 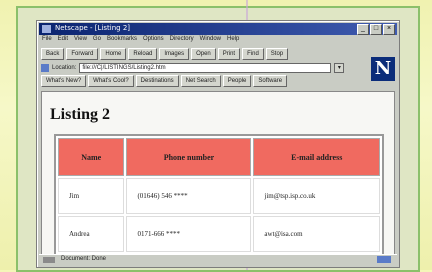 What do you see at coordinates (189, 234) in the screenshot?
I see `cell-phone: 0171-666 ****` at bounding box center [189, 234].